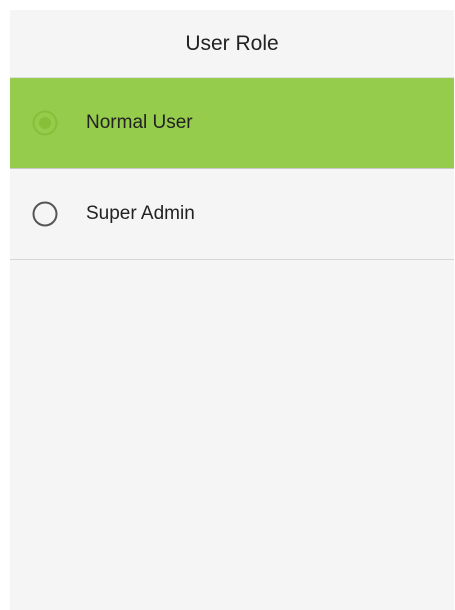 The width and height of the screenshot is (455, 610). I want to click on option-label: Normal User, so click(139, 122).